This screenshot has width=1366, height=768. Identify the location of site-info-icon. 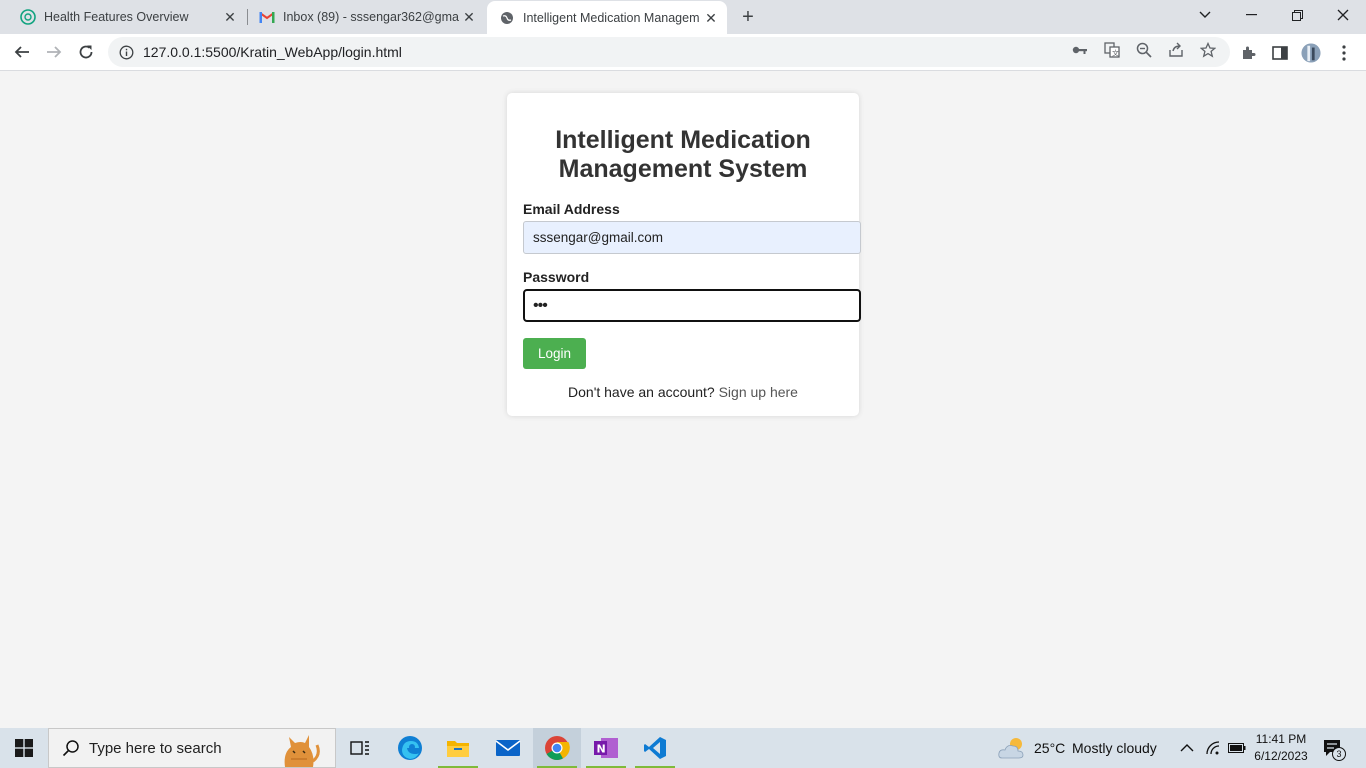
(126, 52).